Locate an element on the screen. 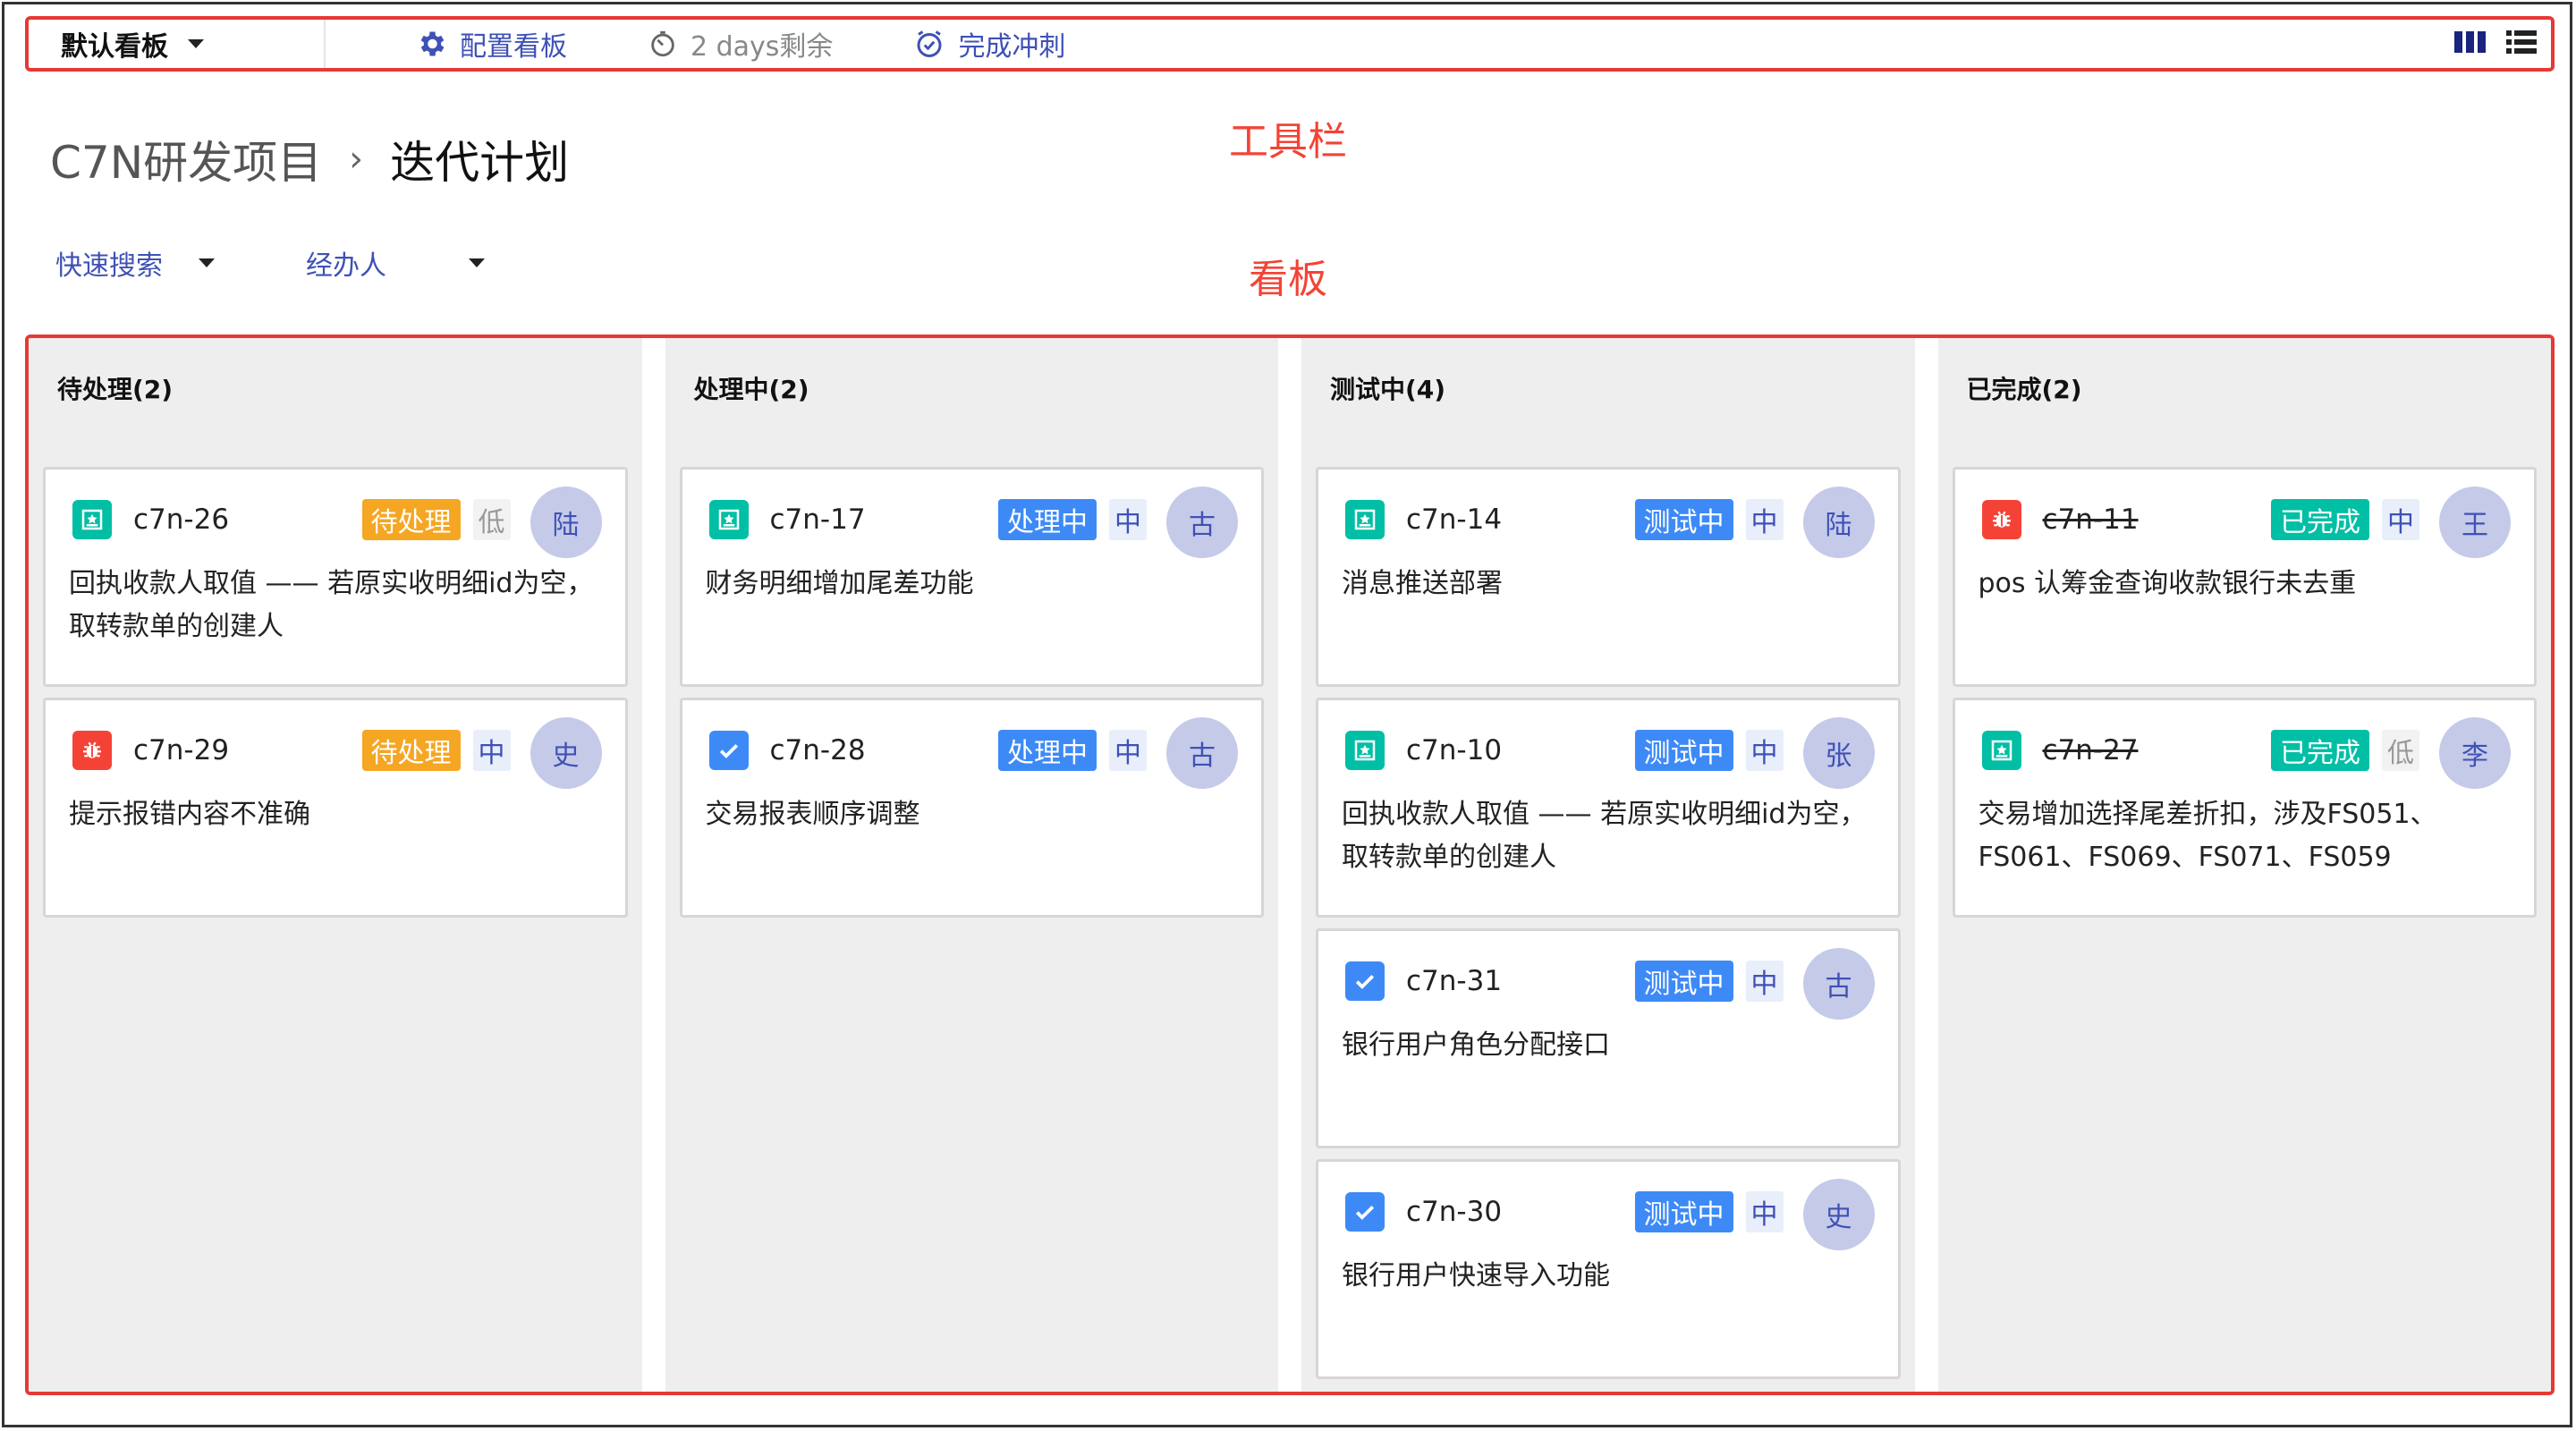 The height and width of the screenshot is (1431, 2576). issue-card: c7n-31 测试中 中 古 银行用户角色分配接口 is located at coordinates (1608, 1038).